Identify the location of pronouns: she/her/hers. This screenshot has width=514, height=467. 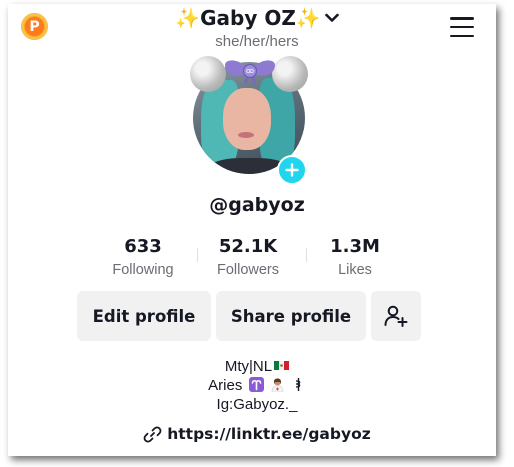
(257, 41).